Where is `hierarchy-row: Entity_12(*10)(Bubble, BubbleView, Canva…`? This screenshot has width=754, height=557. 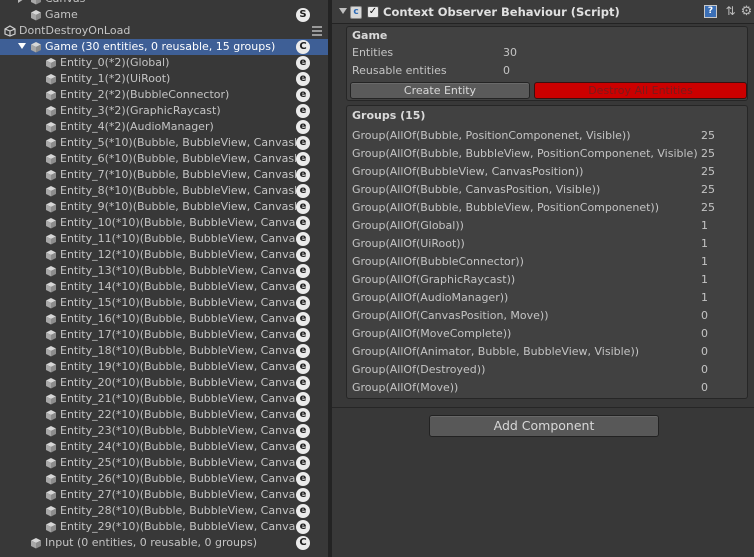 hierarchy-row: Entity_12(*10)(Bubble, BubbleView, Canva… is located at coordinates (164, 255).